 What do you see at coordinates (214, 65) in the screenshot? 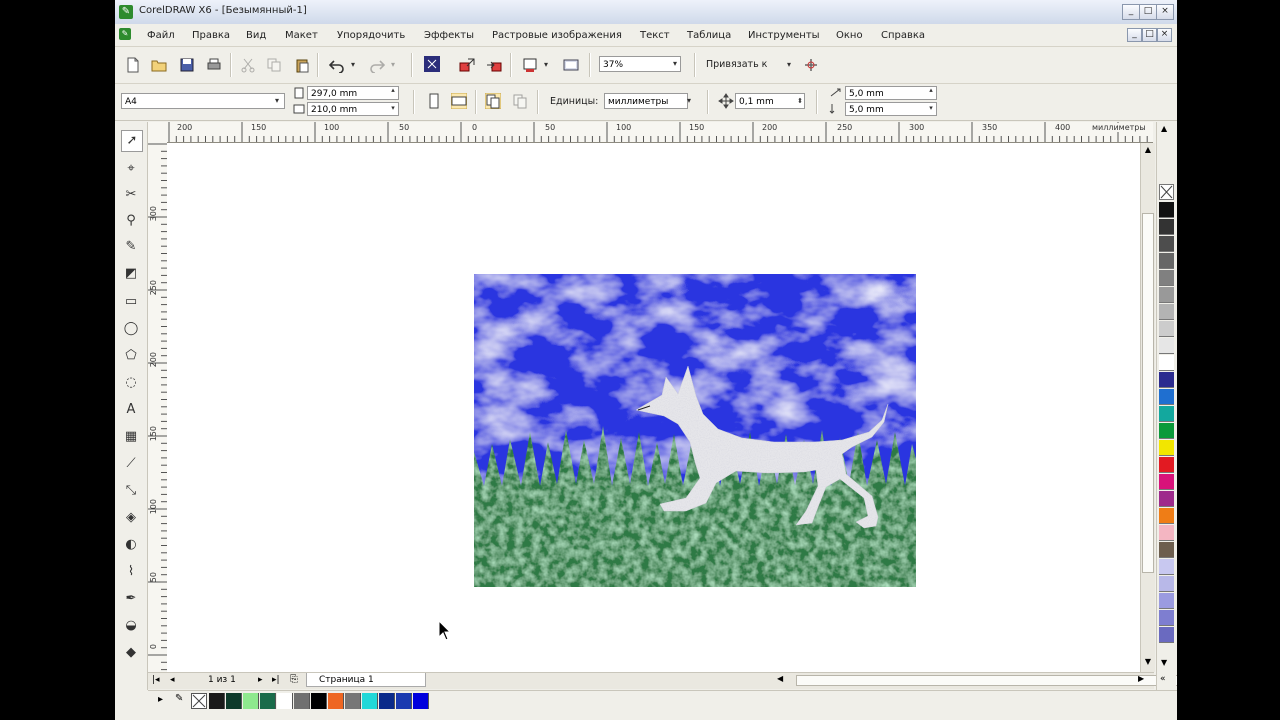
I see `print-icon` at bounding box center [214, 65].